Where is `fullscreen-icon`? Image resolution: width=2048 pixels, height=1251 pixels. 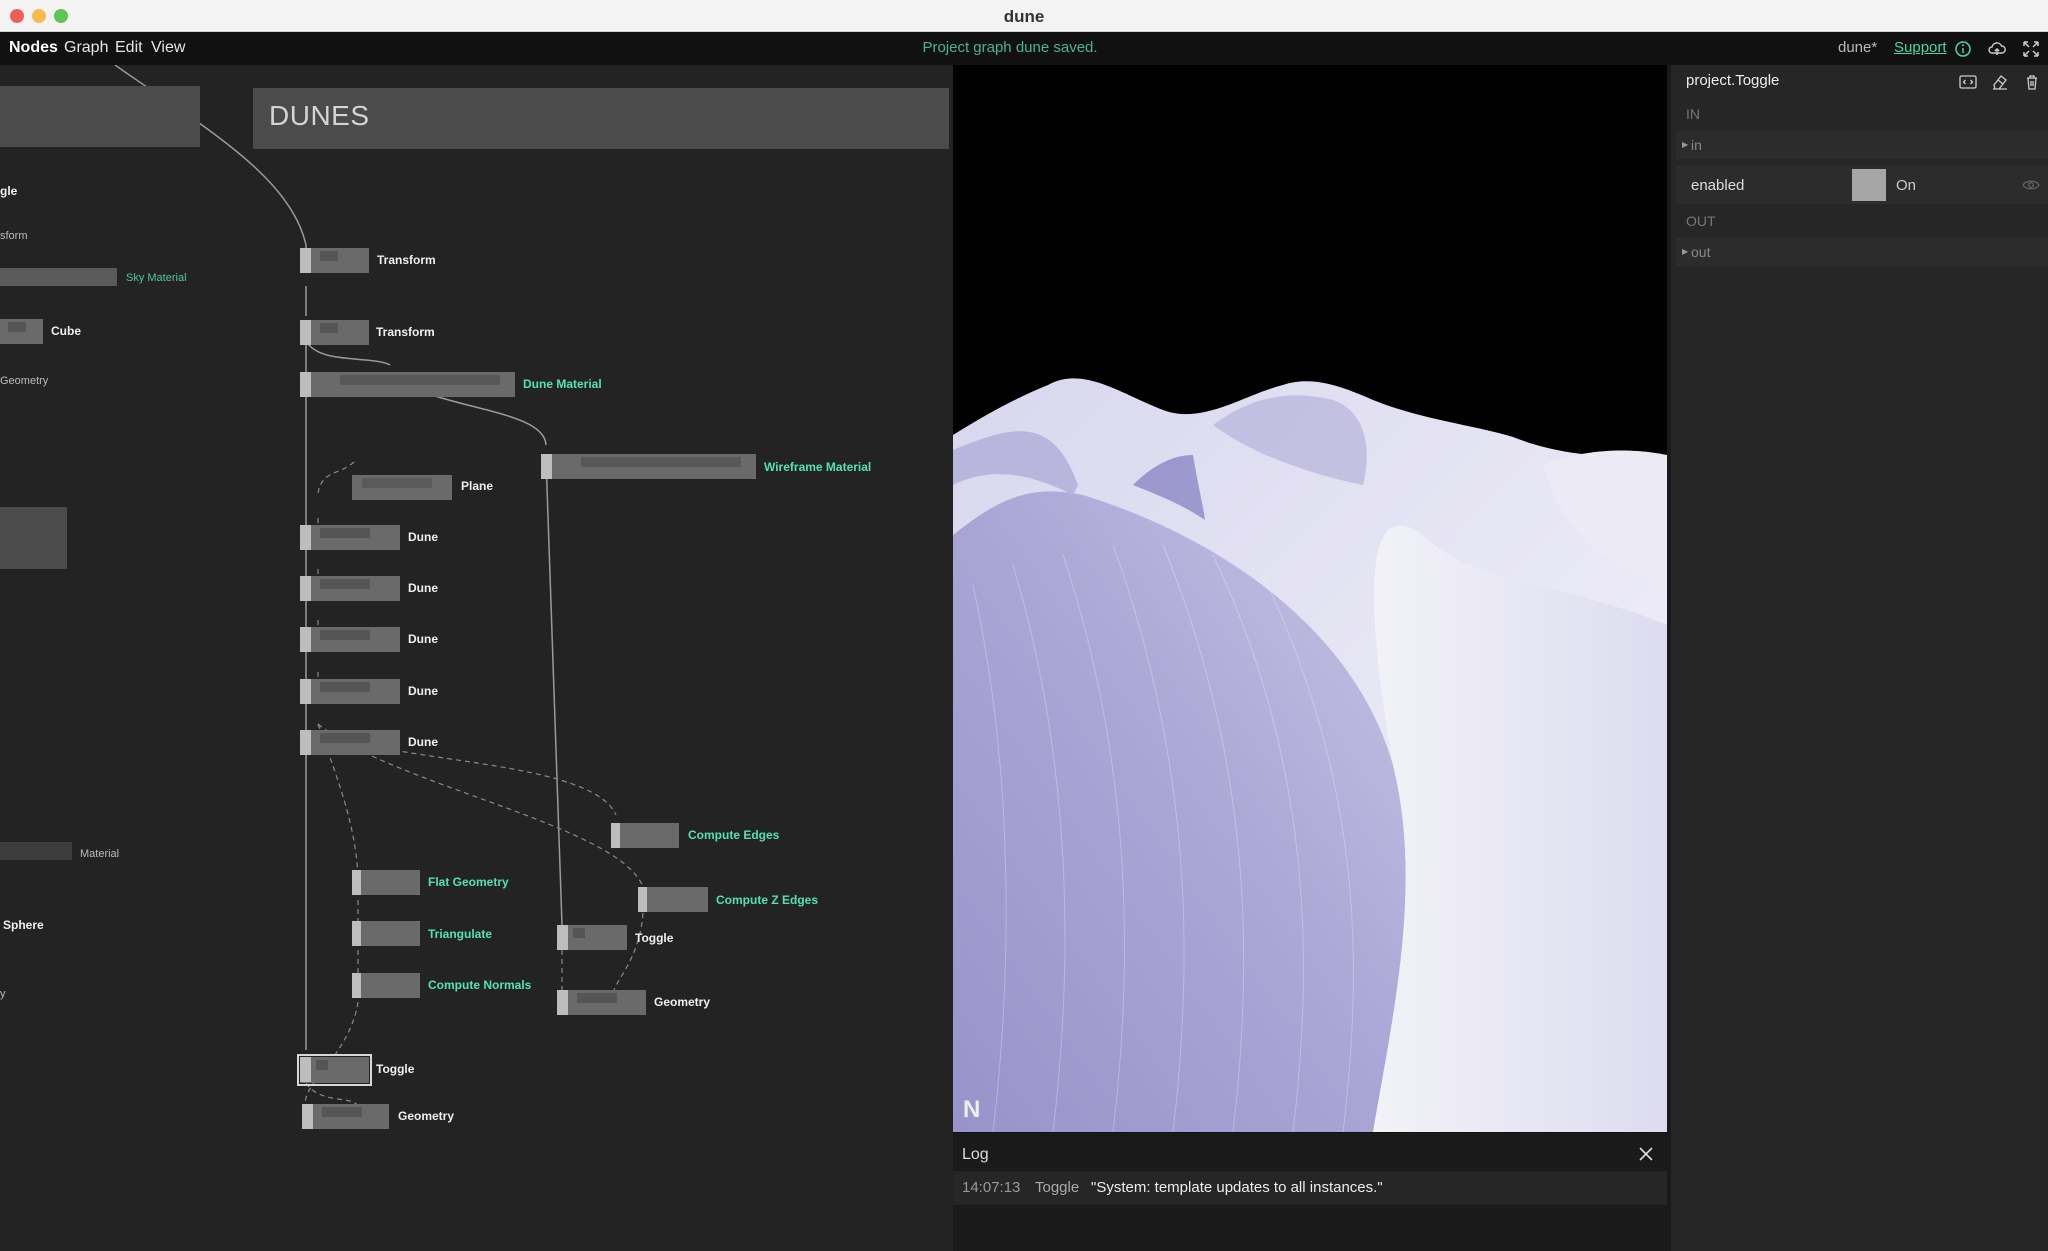
fullscreen-icon is located at coordinates (2031, 49).